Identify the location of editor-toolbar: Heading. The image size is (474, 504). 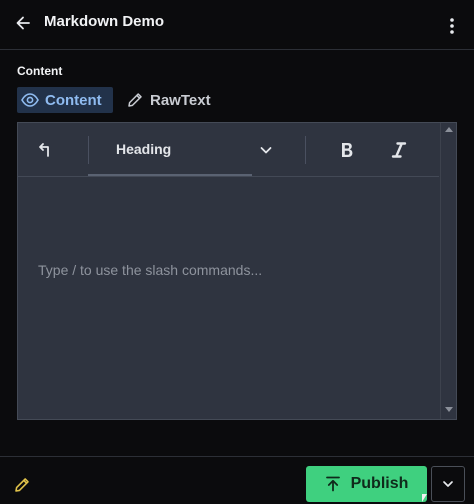
(228, 150).